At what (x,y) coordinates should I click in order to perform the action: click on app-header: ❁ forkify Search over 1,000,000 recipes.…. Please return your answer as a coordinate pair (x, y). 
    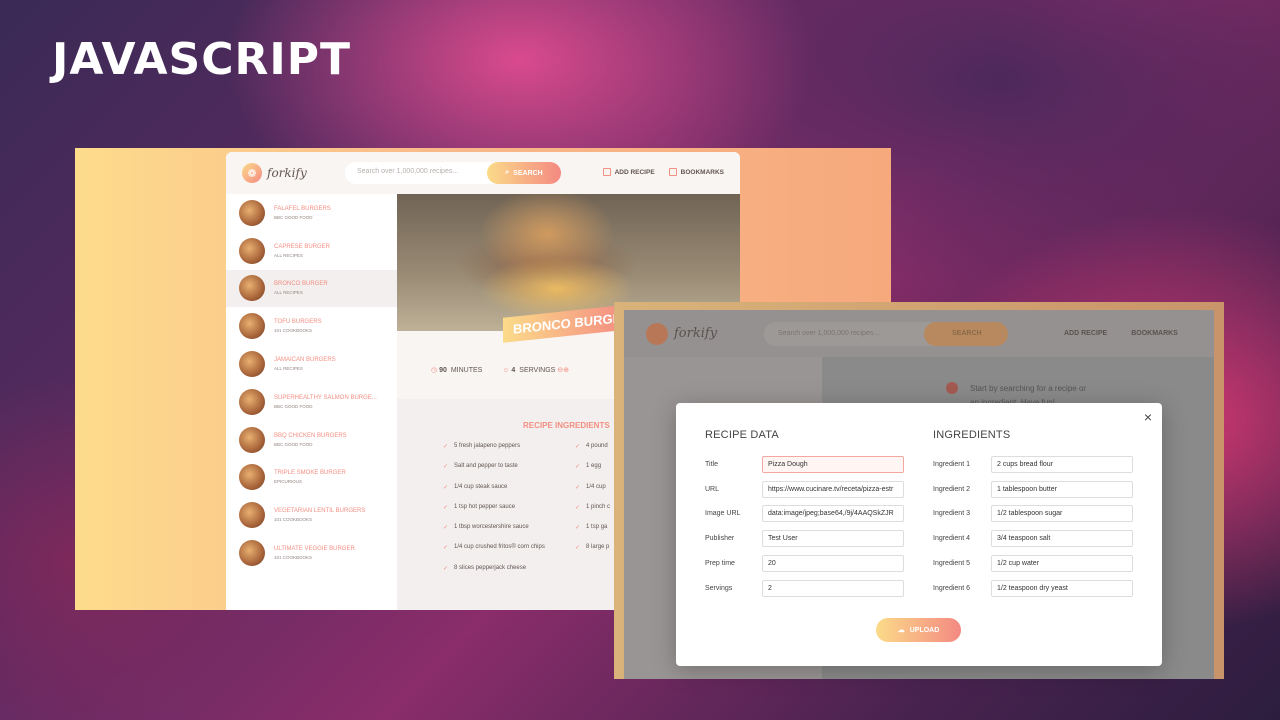
    Looking at the image, I should click on (483, 173).